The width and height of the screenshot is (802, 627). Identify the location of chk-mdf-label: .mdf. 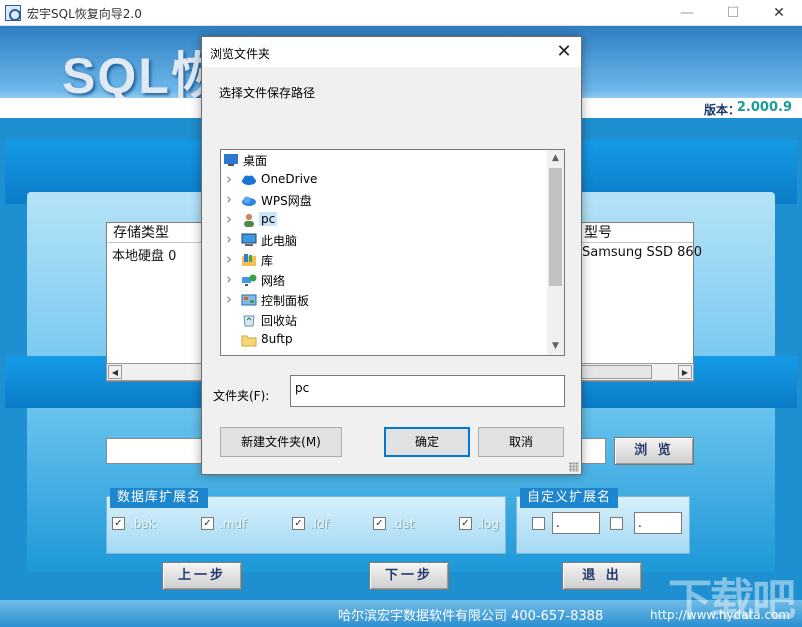
(233, 524).